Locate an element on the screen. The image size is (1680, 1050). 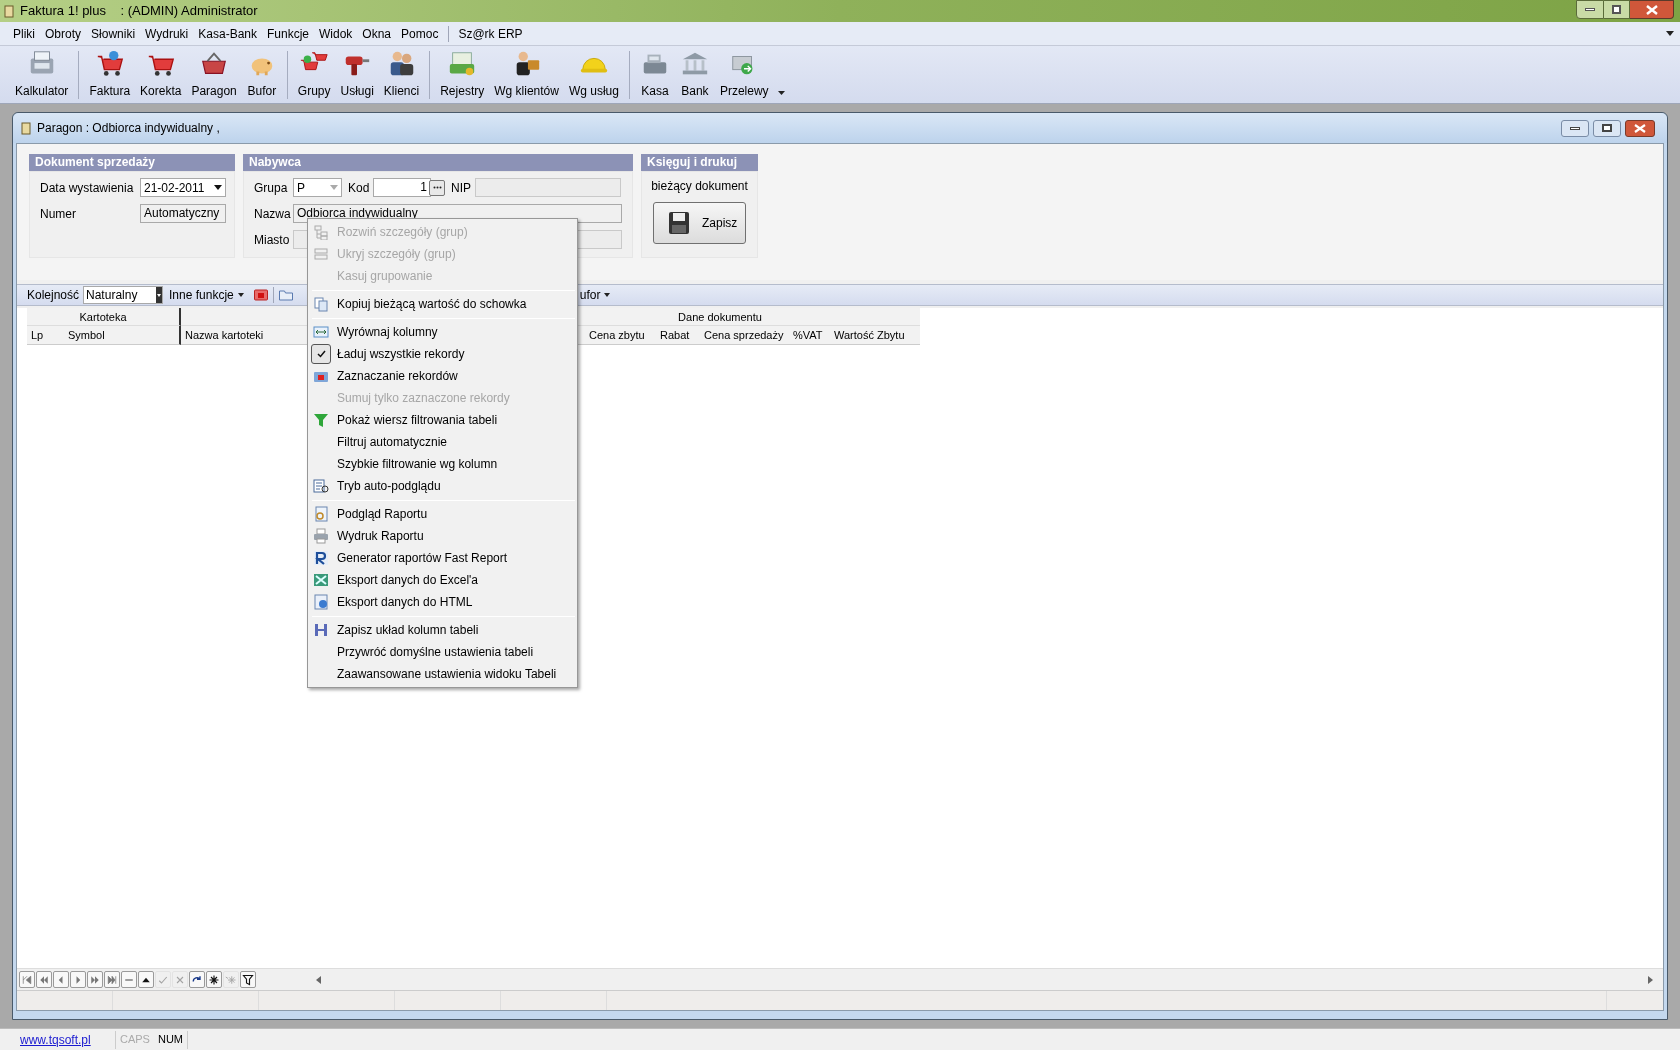
column-header: Lp is located at coordinates (45, 335).